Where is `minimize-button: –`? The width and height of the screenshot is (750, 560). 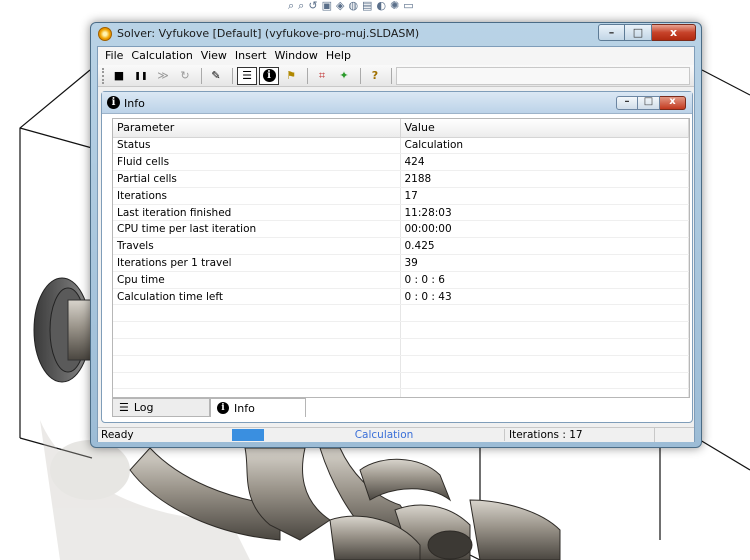
minimize-button: – is located at coordinates (611, 32).